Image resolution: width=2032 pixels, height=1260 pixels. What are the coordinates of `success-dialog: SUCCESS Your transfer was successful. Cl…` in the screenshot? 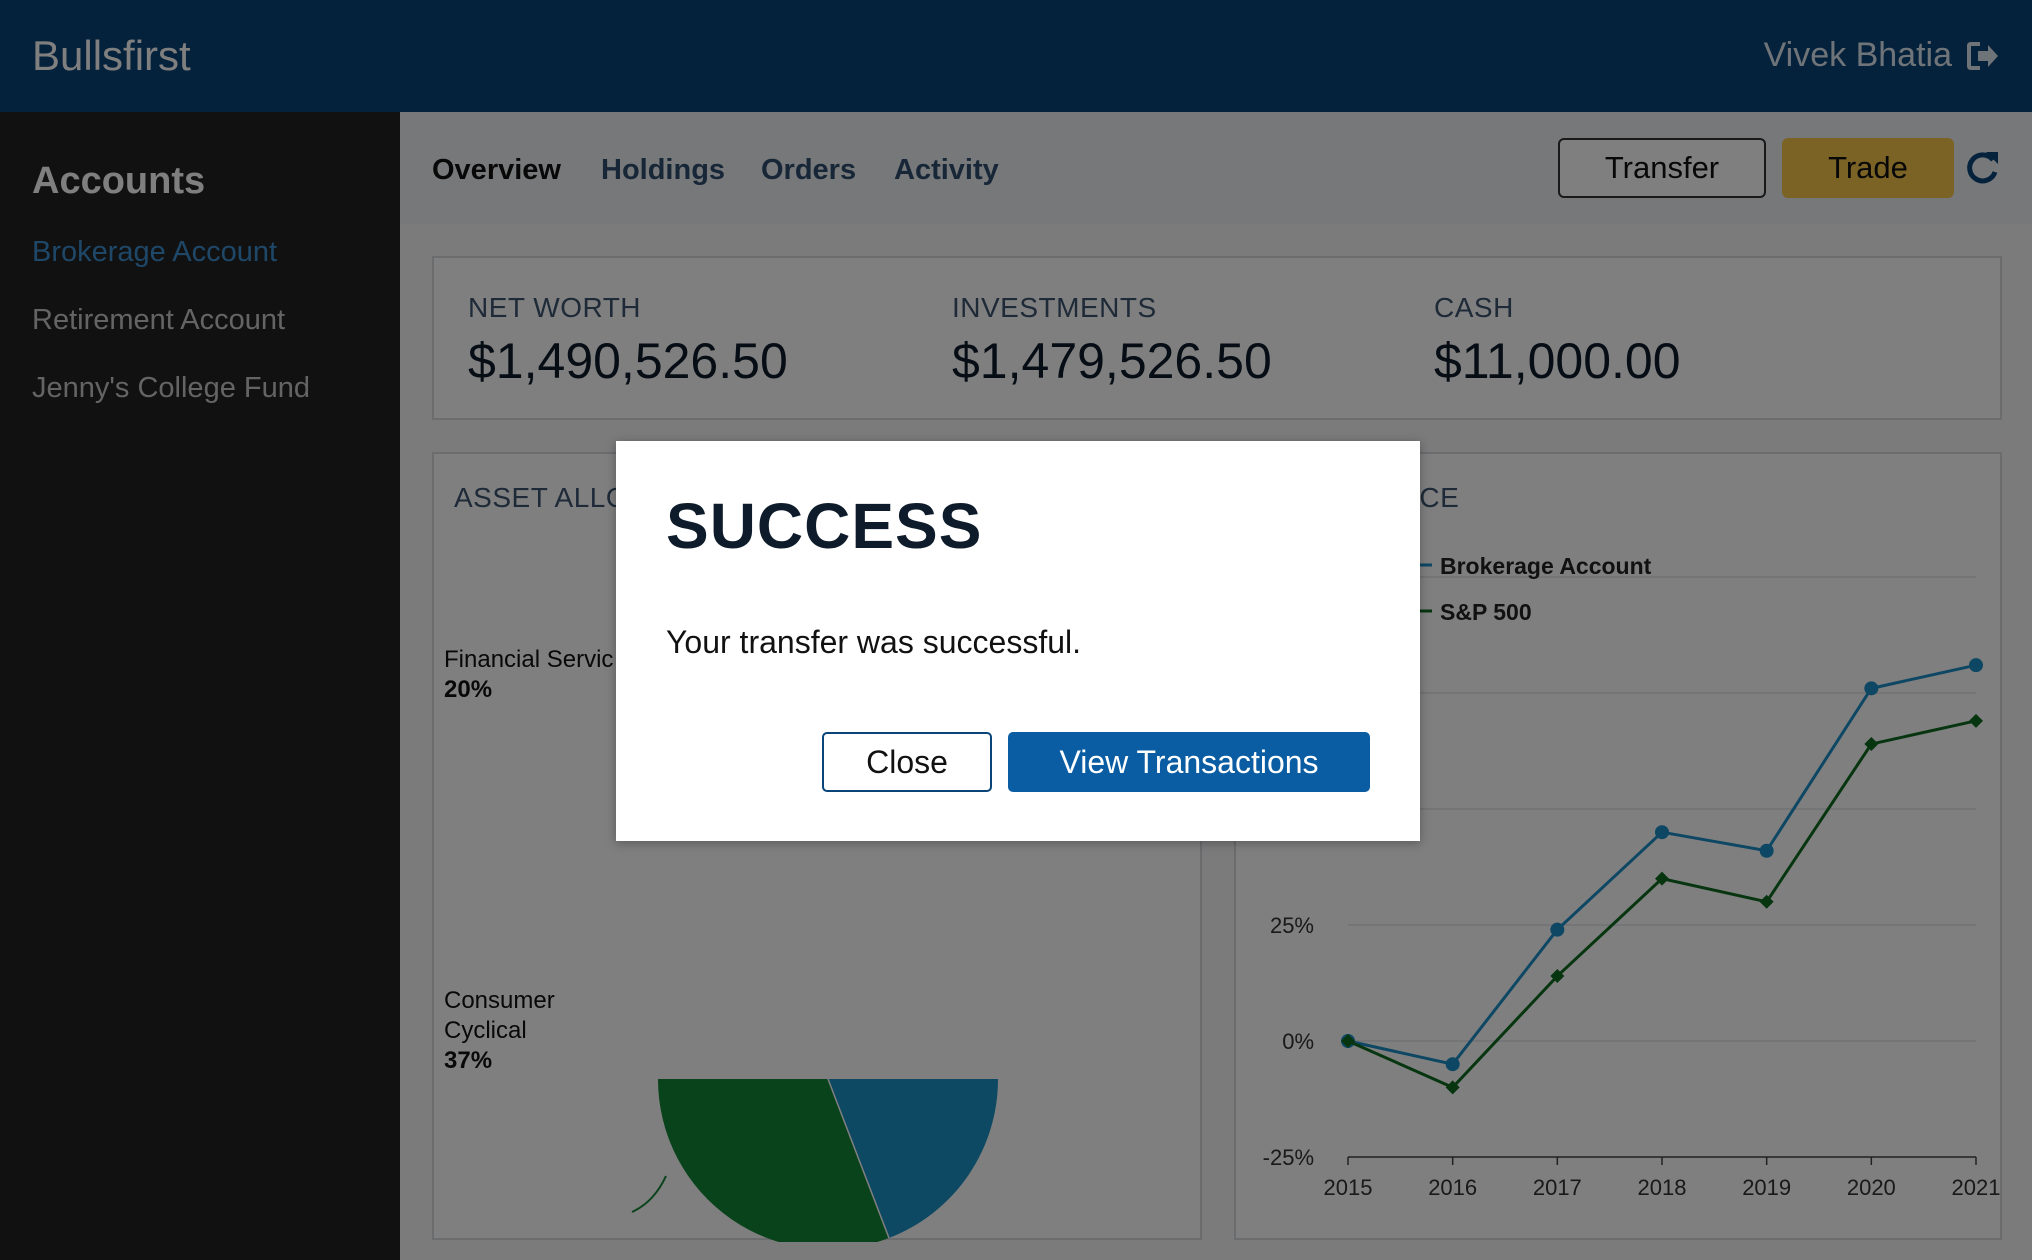 It's located at (1018, 641).